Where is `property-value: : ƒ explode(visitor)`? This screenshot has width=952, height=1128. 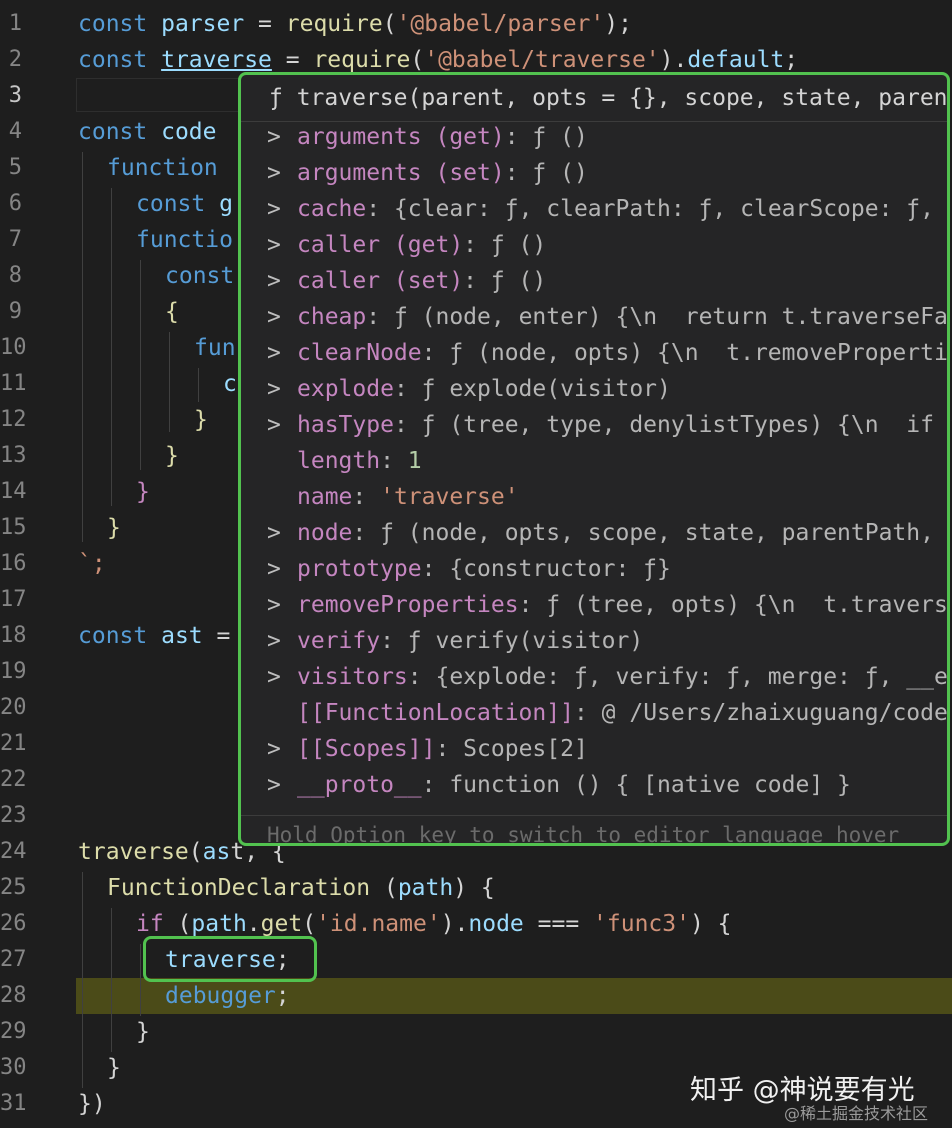 property-value: : ƒ explode(visitor) is located at coordinates (532, 389).